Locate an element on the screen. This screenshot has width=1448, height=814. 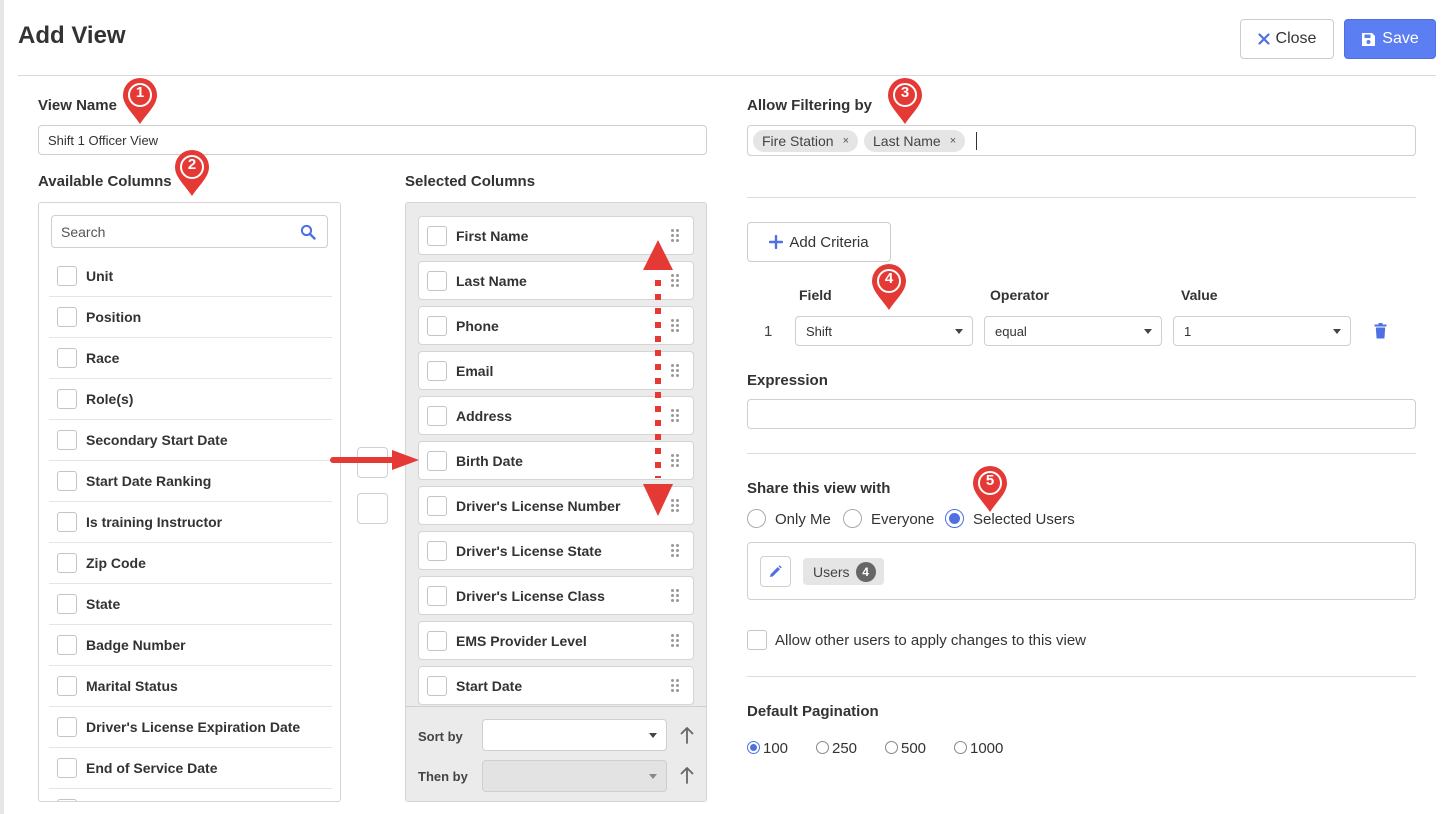
move-left-button is located at coordinates (372, 508).